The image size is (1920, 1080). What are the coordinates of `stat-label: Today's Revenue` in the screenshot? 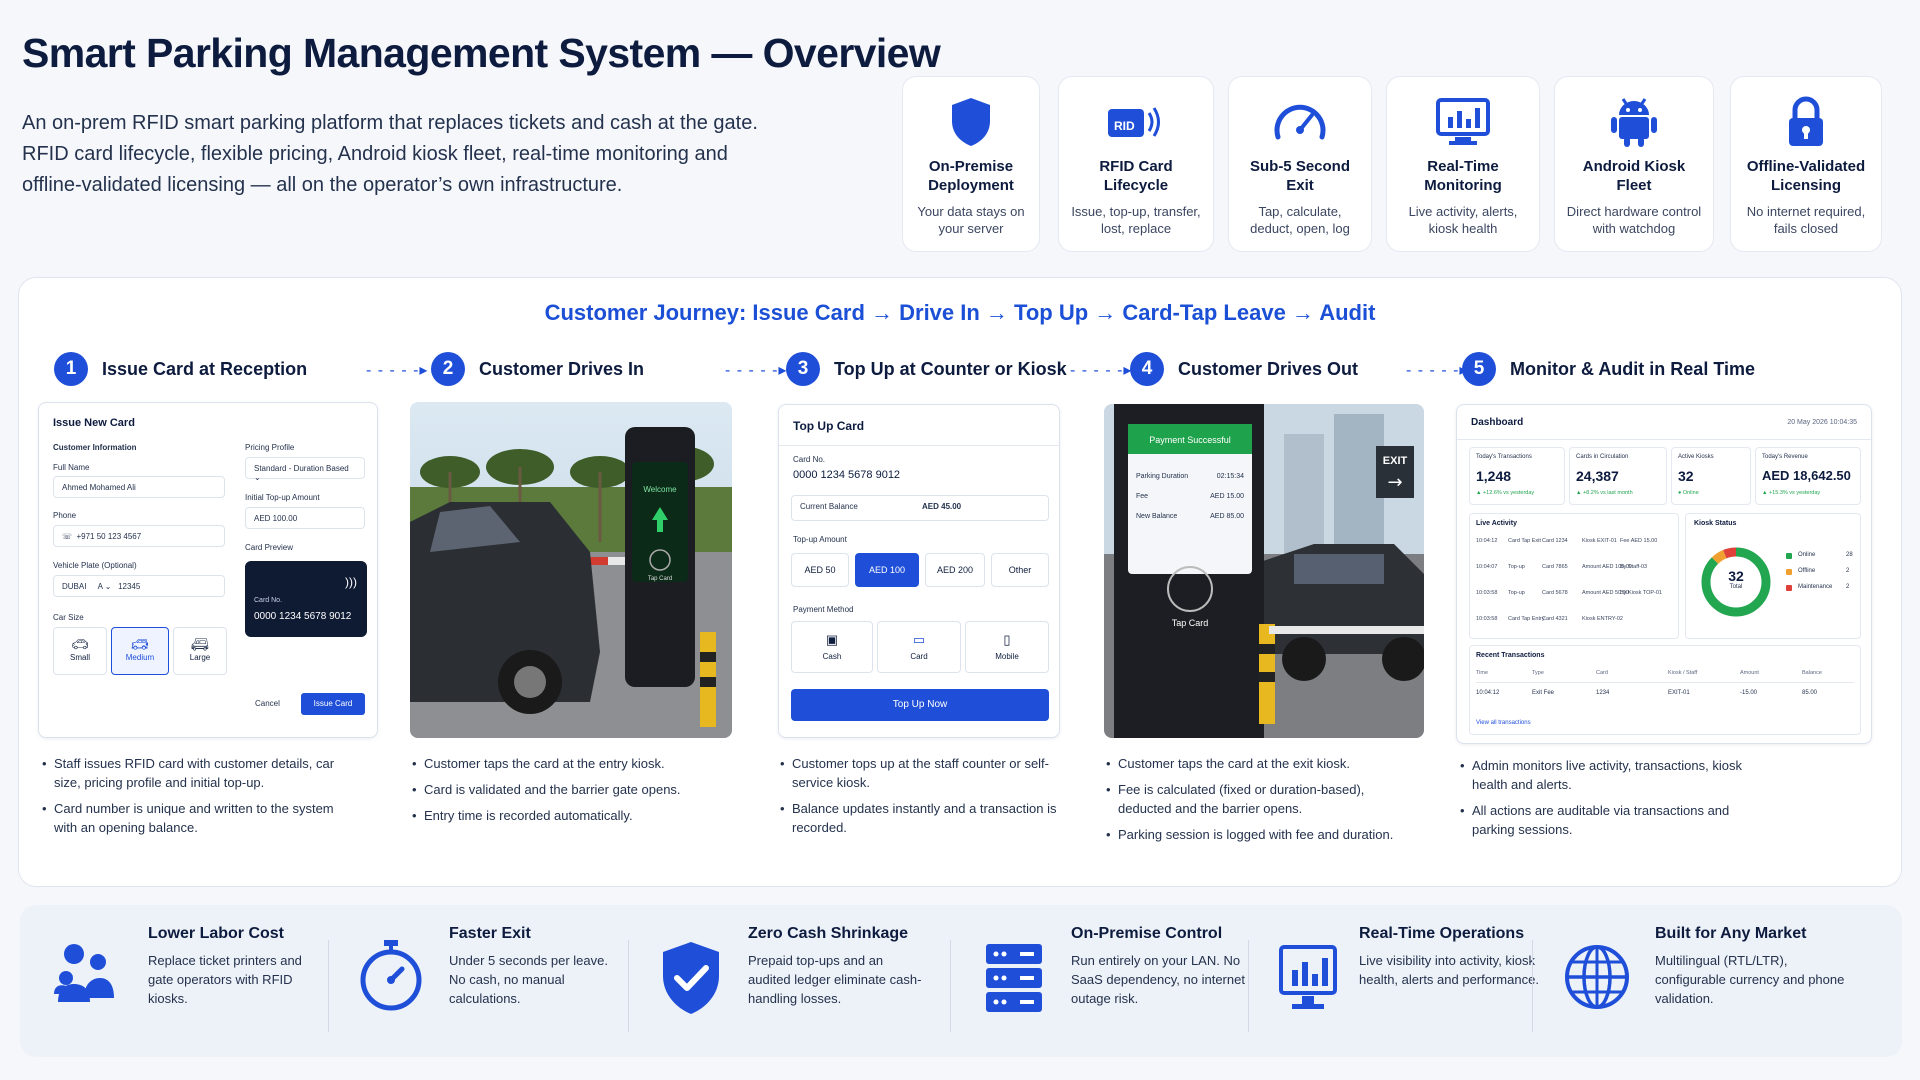 It's located at (1785, 457).